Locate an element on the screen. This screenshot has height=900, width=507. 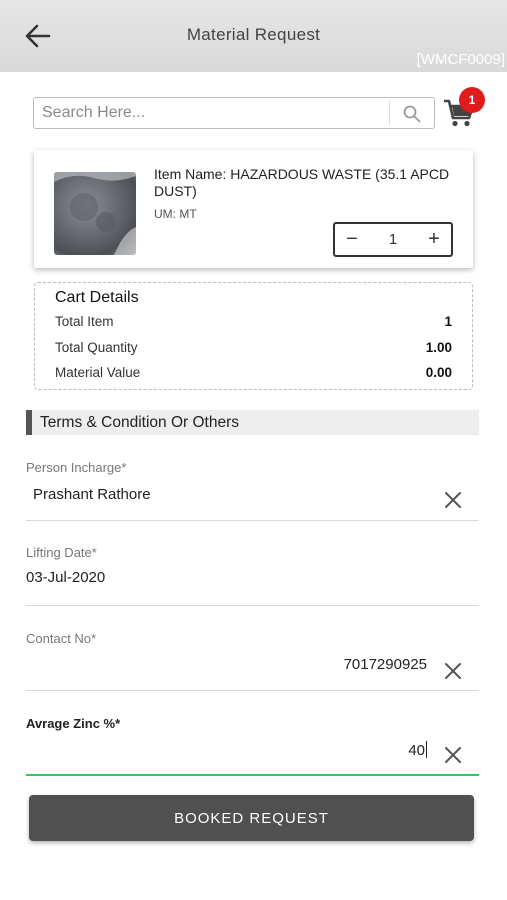
terms-section-title: Terms & Condition Or Others is located at coordinates (139, 422).